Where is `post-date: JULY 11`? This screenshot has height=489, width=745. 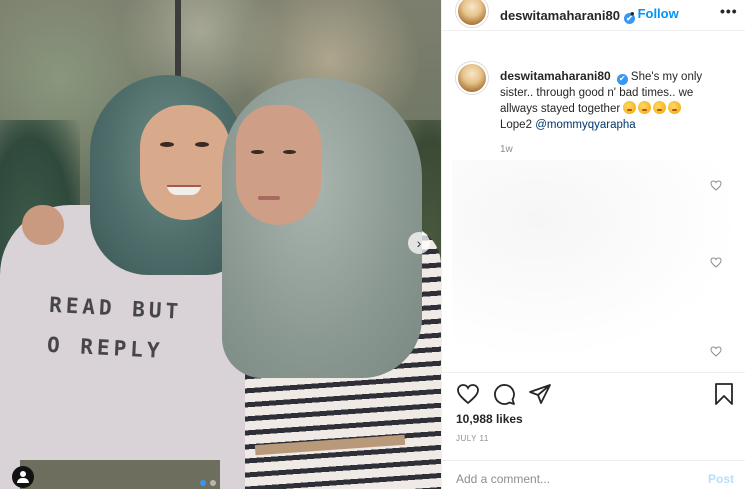
post-date: JULY 11 is located at coordinates (472, 438).